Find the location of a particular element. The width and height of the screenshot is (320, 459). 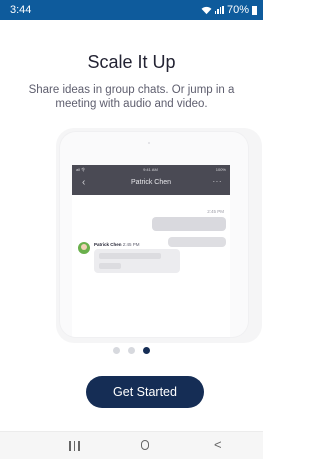

mockup-outgoing-bubble is located at coordinates (189, 224).